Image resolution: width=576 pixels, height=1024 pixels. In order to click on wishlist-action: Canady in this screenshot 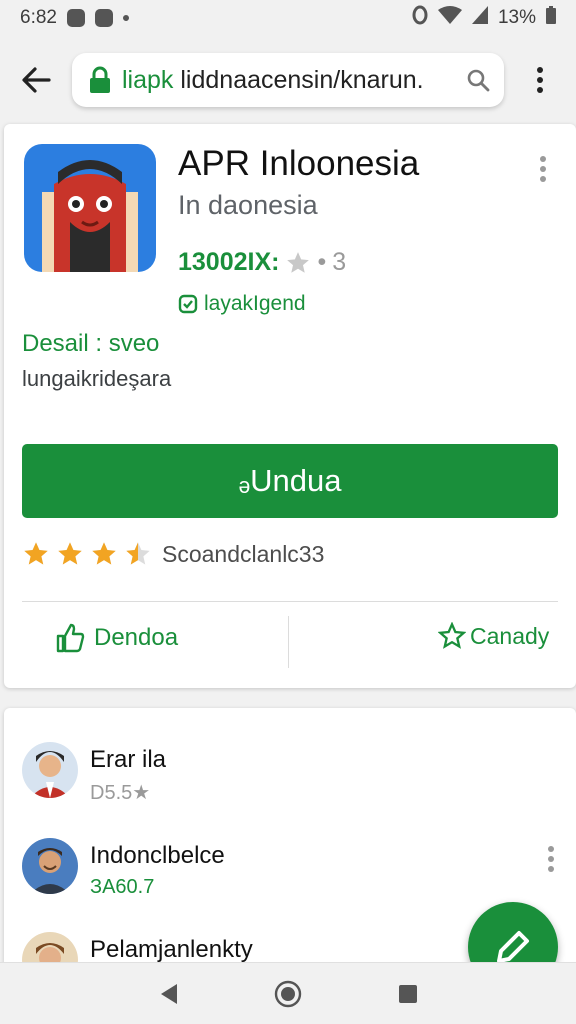, I will do `click(493, 636)`.